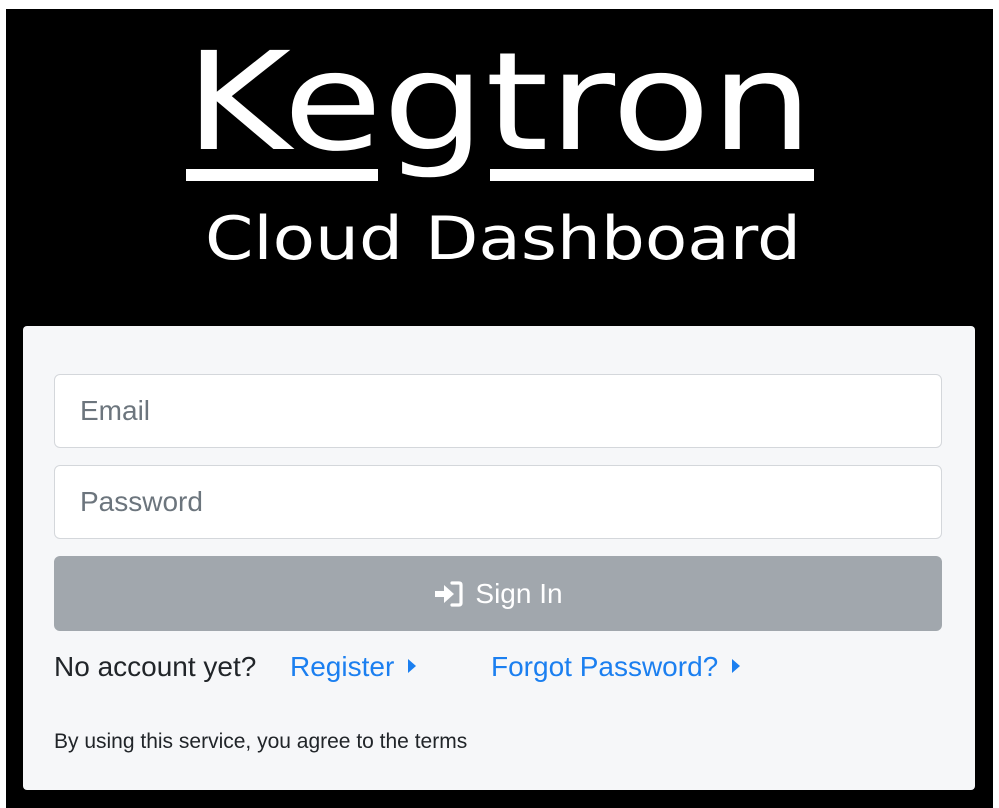  Describe the element at coordinates (282, 175) in the screenshot. I see `logo-underline-left` at that location.